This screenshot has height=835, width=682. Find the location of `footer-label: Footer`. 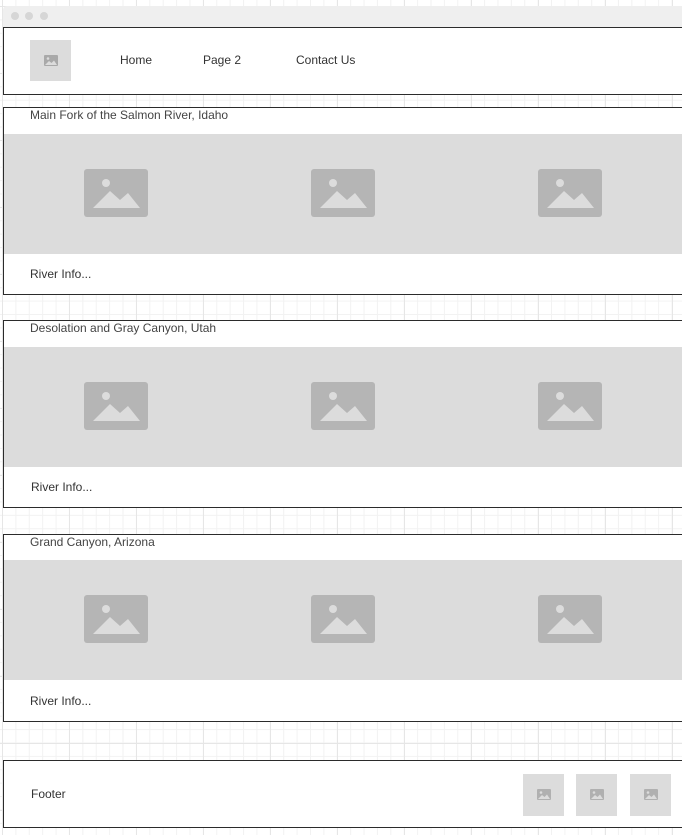

footer-label: Footer is located at coordinates (48, 794).